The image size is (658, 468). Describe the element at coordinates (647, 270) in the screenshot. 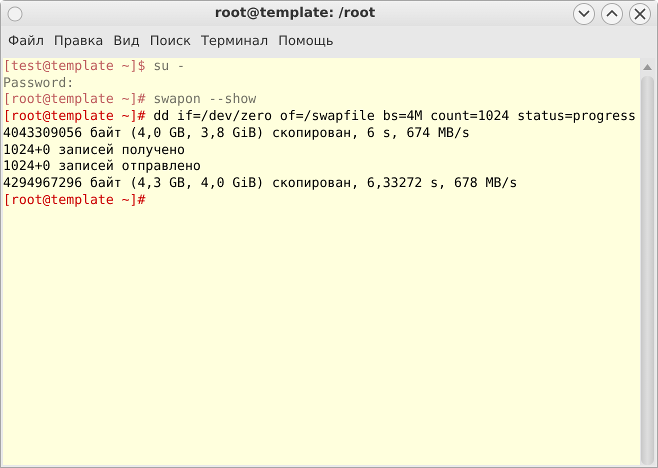

I see `scrollbar-thumb` at that location.